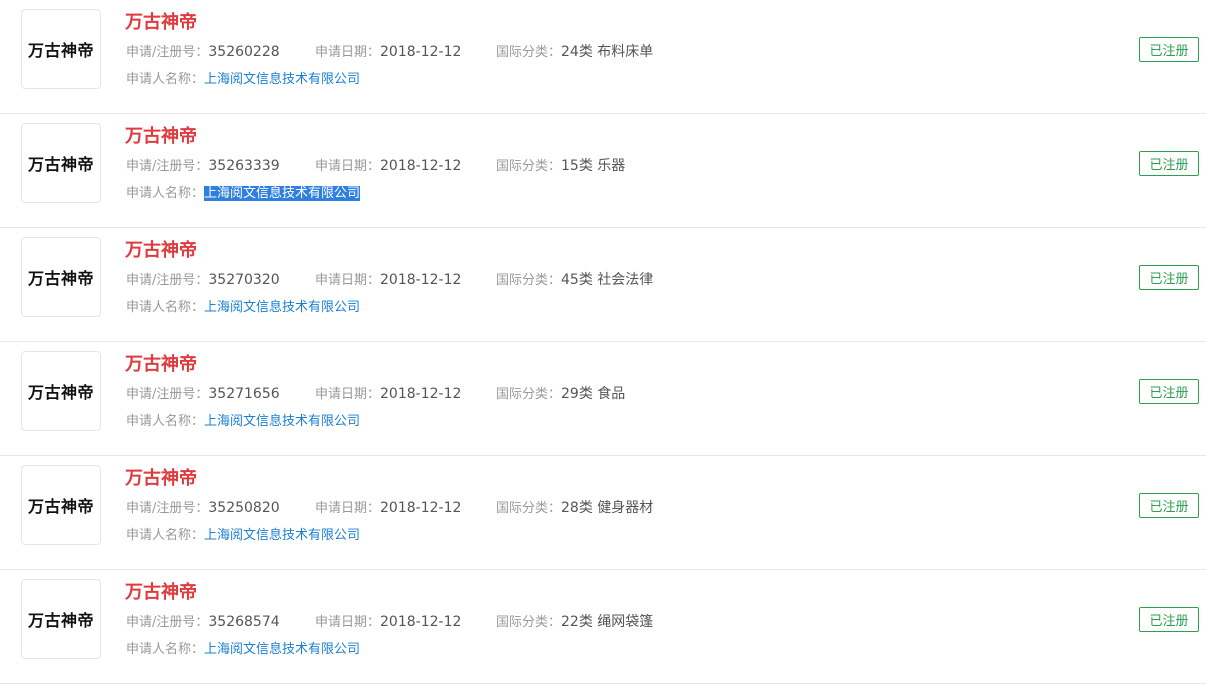  What do you see at coordinates (607, 52) in the screenshot?
I see `intl-class-value: 24类 布料床单` at bounding box center [607, 52].